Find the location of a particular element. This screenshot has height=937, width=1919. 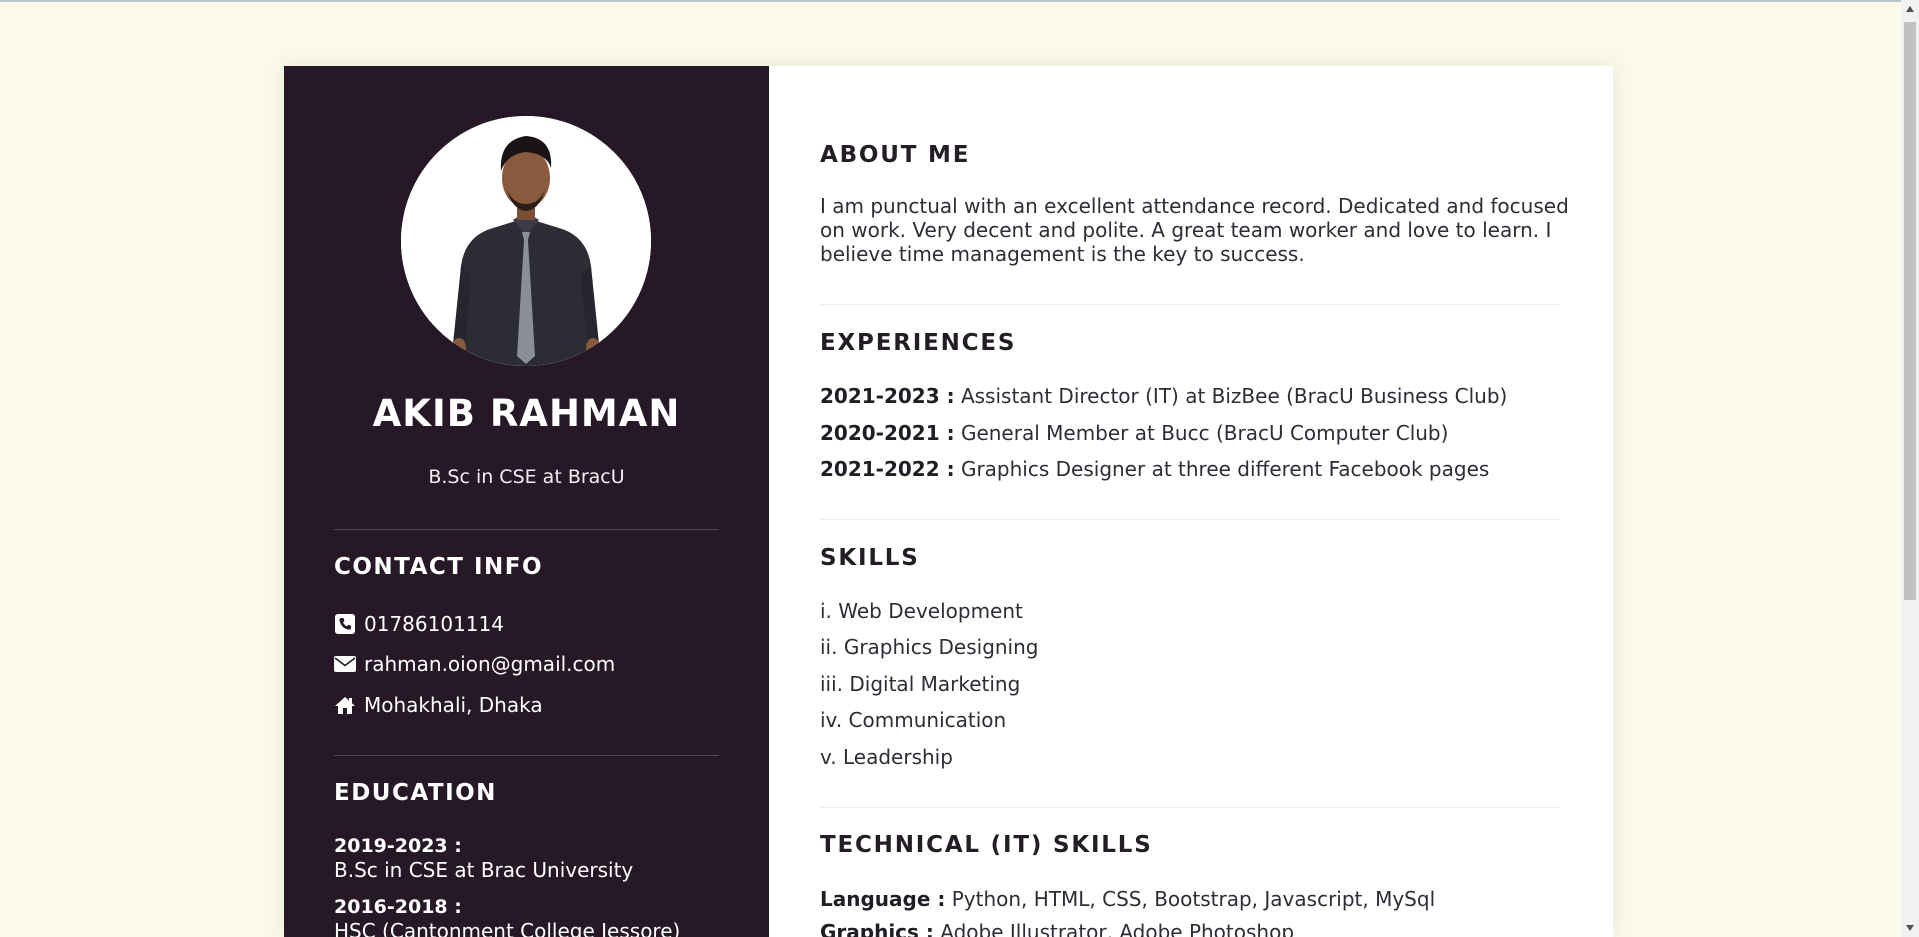

education-year: 2019-2023 : is located at coordinates (398, 846).